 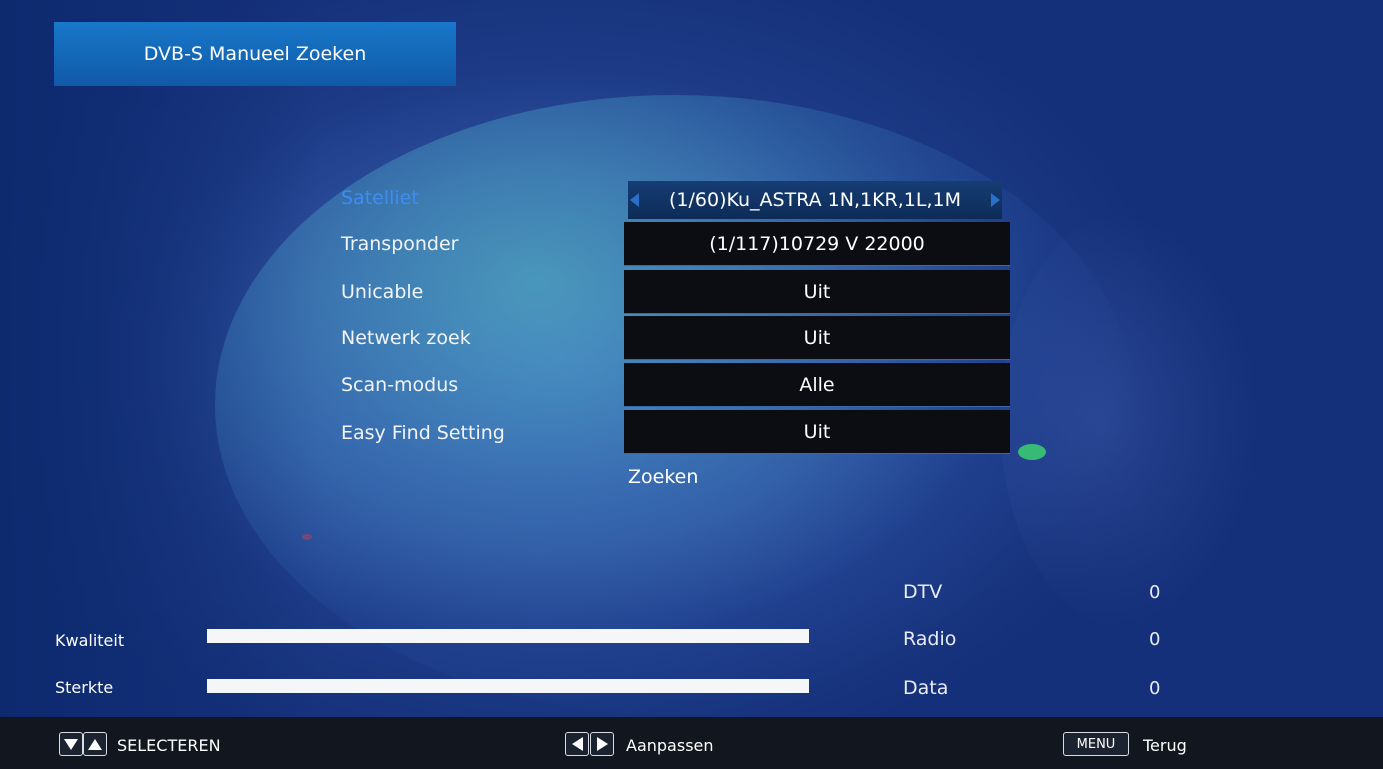 What do you see at coordinates (1155, 639) in the screenshot?
I see `count-value-radio: 0` at bounding box center [1155, 639].